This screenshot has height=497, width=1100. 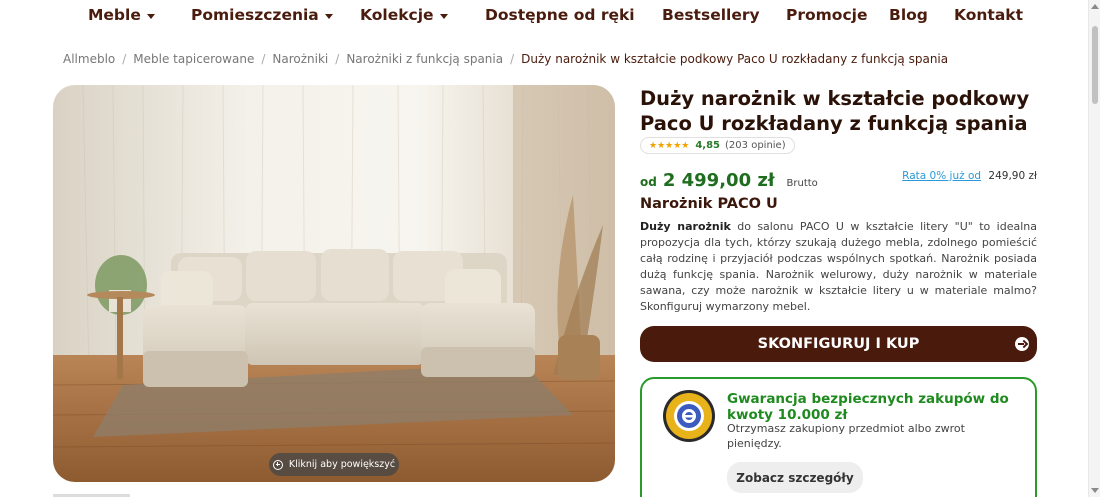 What do you see at coordinates (795, 477) in the screenshot?
I see `guarantee-details-button: Zobacz szczegóły` at bounding box center [795, 477].